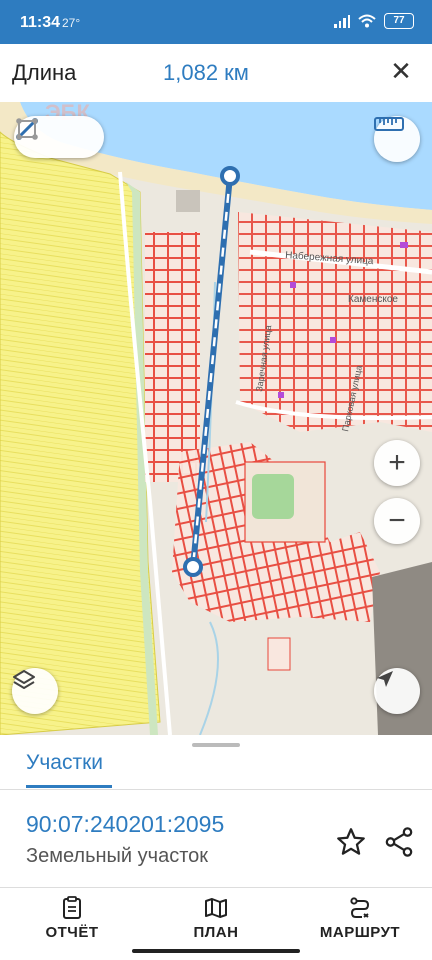 This screenshot has height=960, width=432. I want to click on status-icons: 77, so click(374, 21).